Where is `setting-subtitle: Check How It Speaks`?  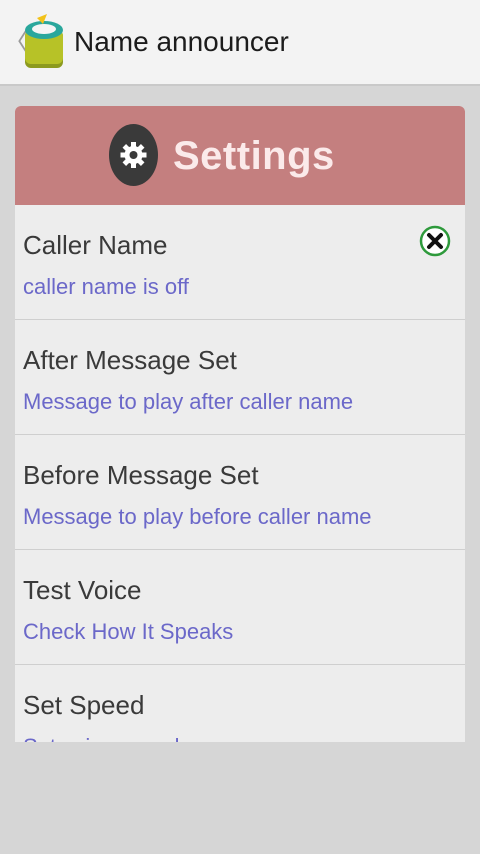
setting-subtitle: Check How It Speaks is located at coordinates (128, 631).